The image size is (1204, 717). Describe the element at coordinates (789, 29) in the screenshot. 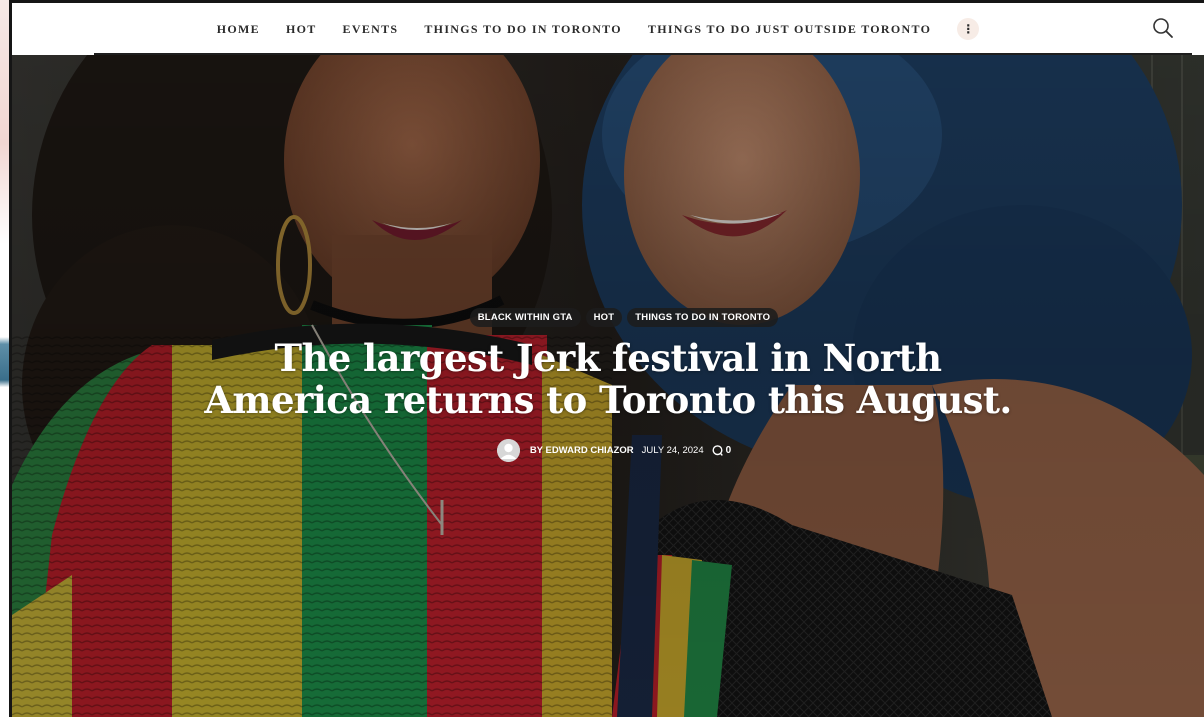

I see `nav-item-things-to-do-outside-toronto: THINGS TO DO JUST OUTSIDE TORONTO` at that location.